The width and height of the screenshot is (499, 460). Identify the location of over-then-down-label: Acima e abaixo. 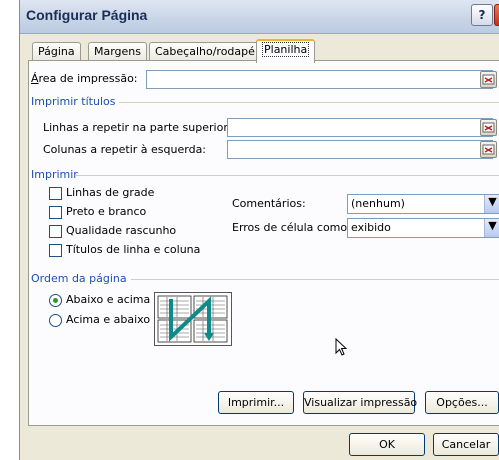
(108, 319).